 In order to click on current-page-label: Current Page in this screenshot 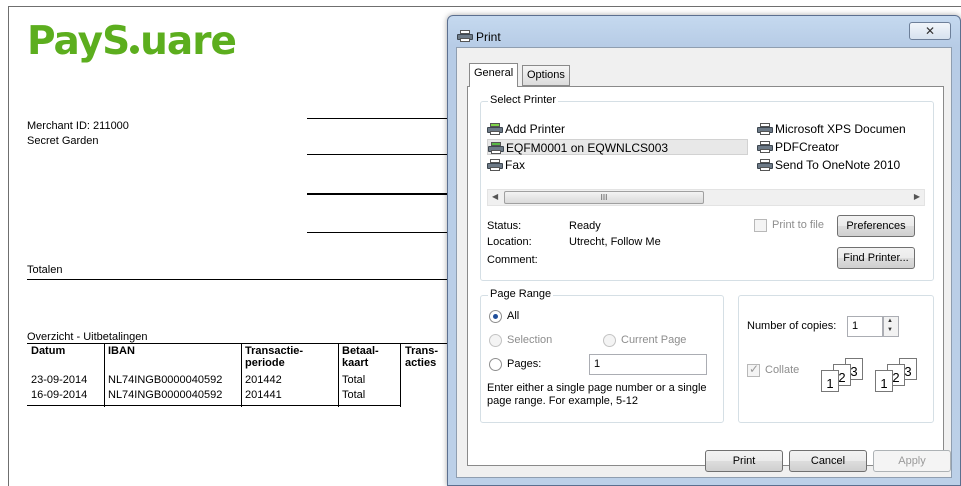, I will do `click(654, 340)`.